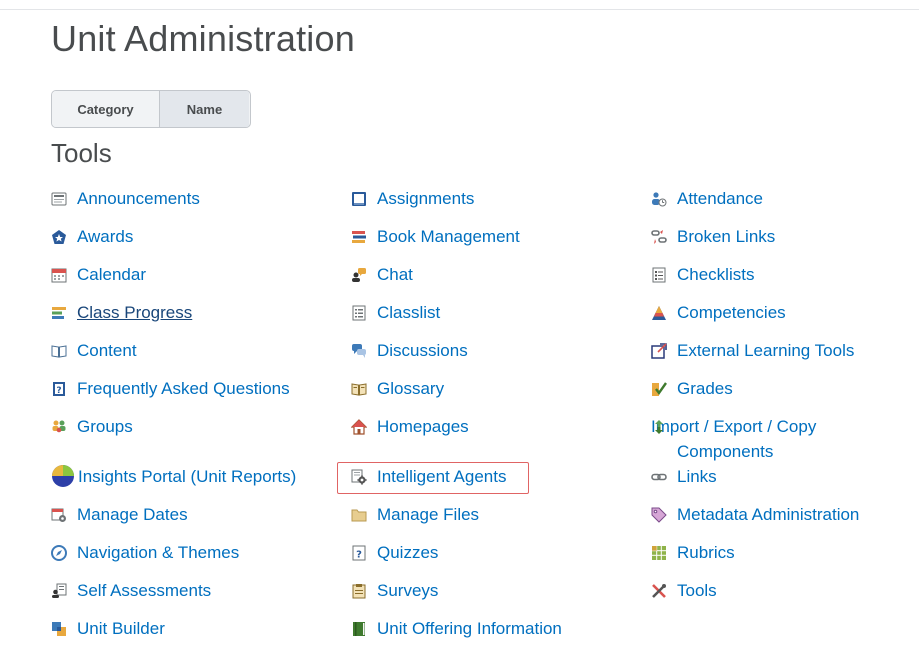 This screenshot has width=919, height=656. Describe the element at coordinates (734, 439) in the screenshot. I see `tool-label: Import / Export / Copy Components` at that location.